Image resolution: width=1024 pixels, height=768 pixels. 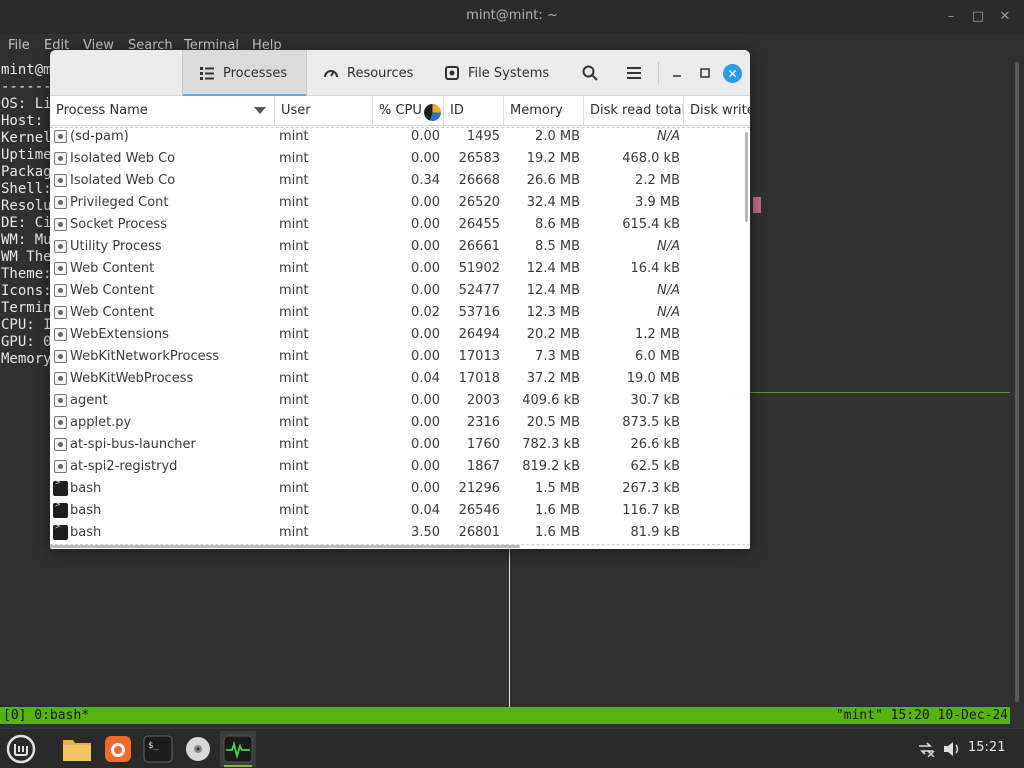 I want to click on menu-file: File, so click(x=19, y=45).